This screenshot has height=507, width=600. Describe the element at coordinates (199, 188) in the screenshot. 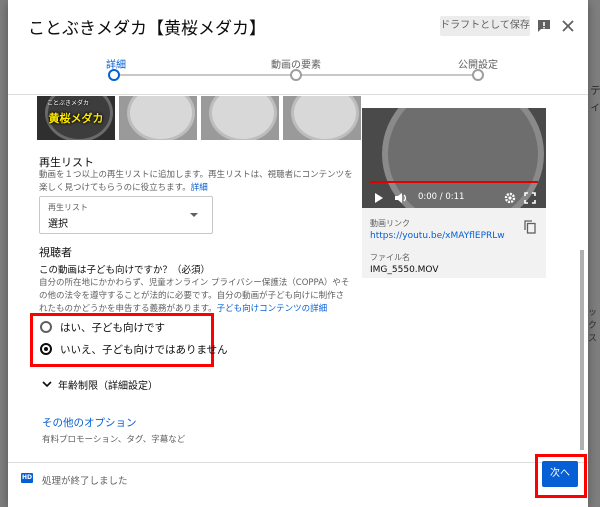

I see `playlist-details-link: 詳細` at that location.